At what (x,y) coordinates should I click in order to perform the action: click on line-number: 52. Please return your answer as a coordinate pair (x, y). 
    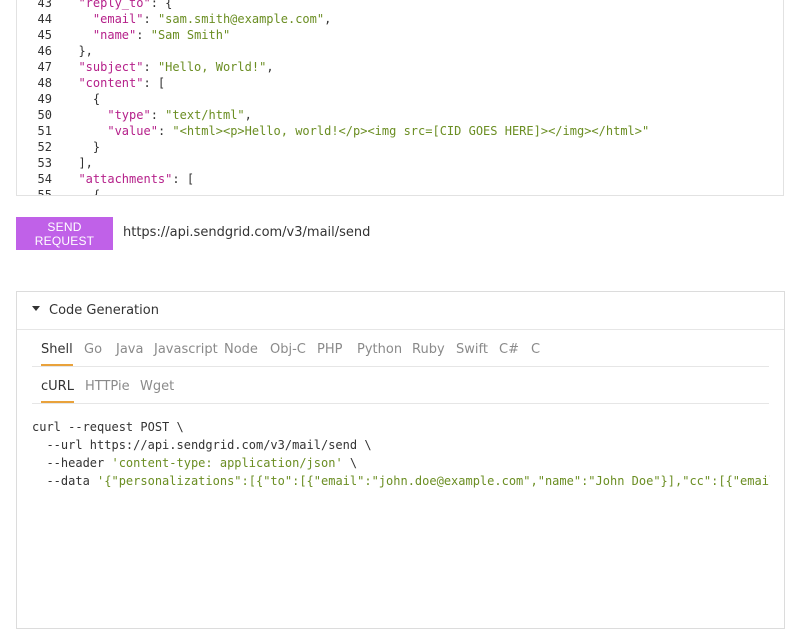
    Looking at the image, I should click on (44, 147).